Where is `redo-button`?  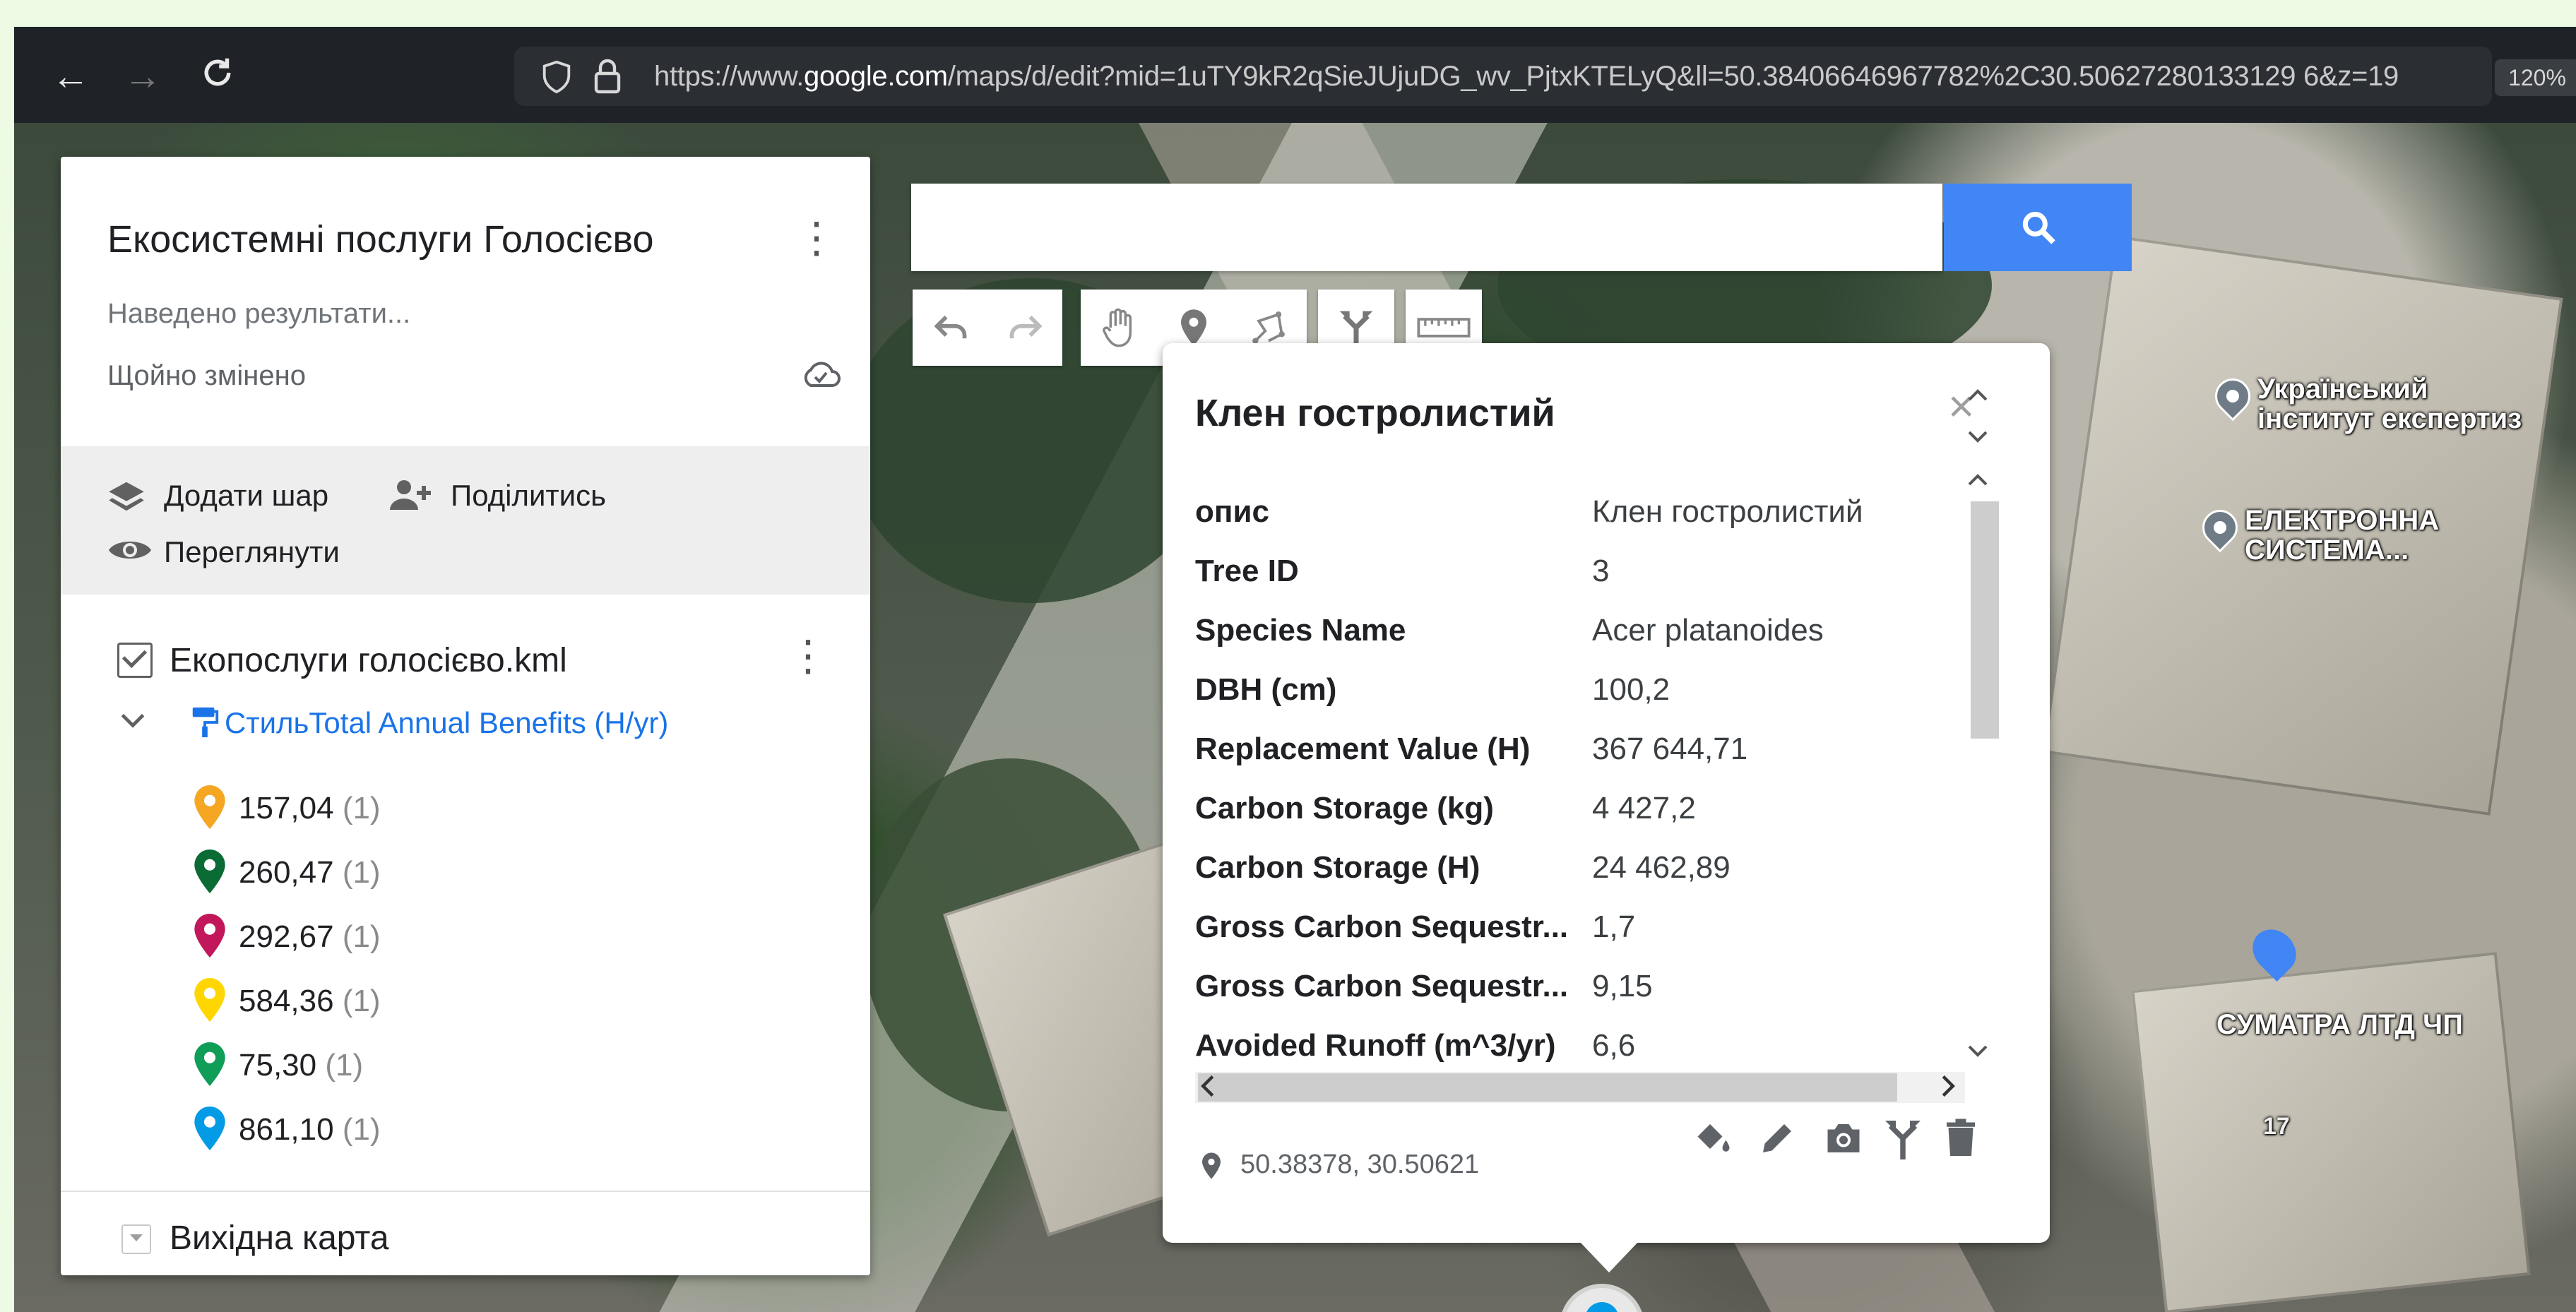
redo-button is located at coordinates (1025, 328).